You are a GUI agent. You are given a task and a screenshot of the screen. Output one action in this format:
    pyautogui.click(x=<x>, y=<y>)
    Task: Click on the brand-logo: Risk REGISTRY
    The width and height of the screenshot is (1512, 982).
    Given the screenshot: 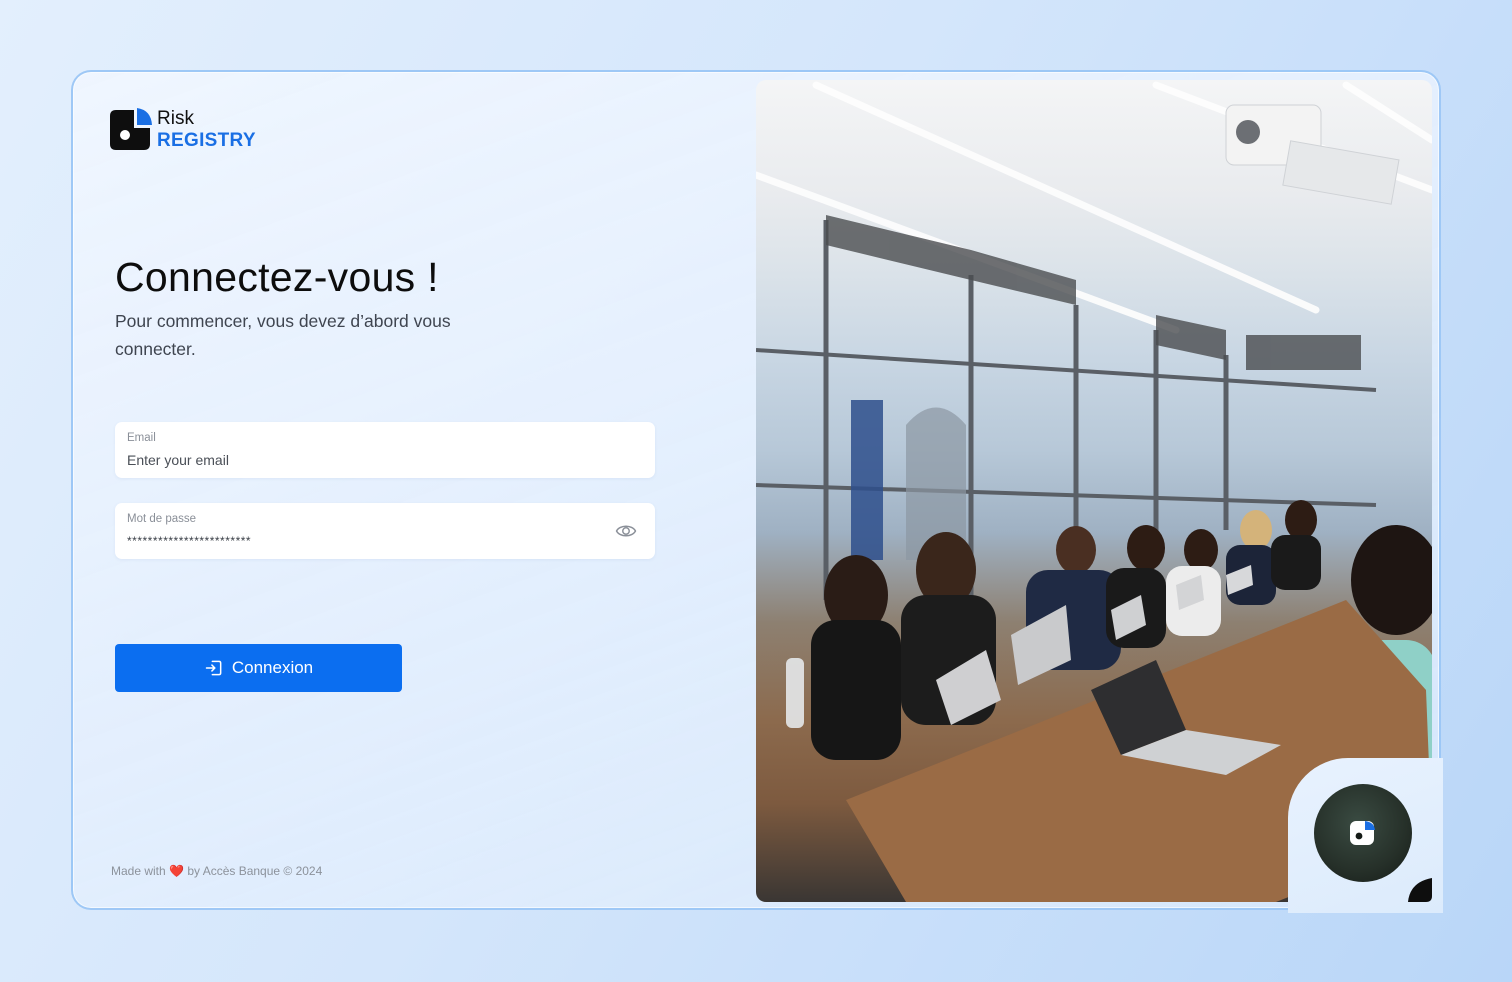 What is the action you would take?
    pyautogui.click(x=183, y=130)
    